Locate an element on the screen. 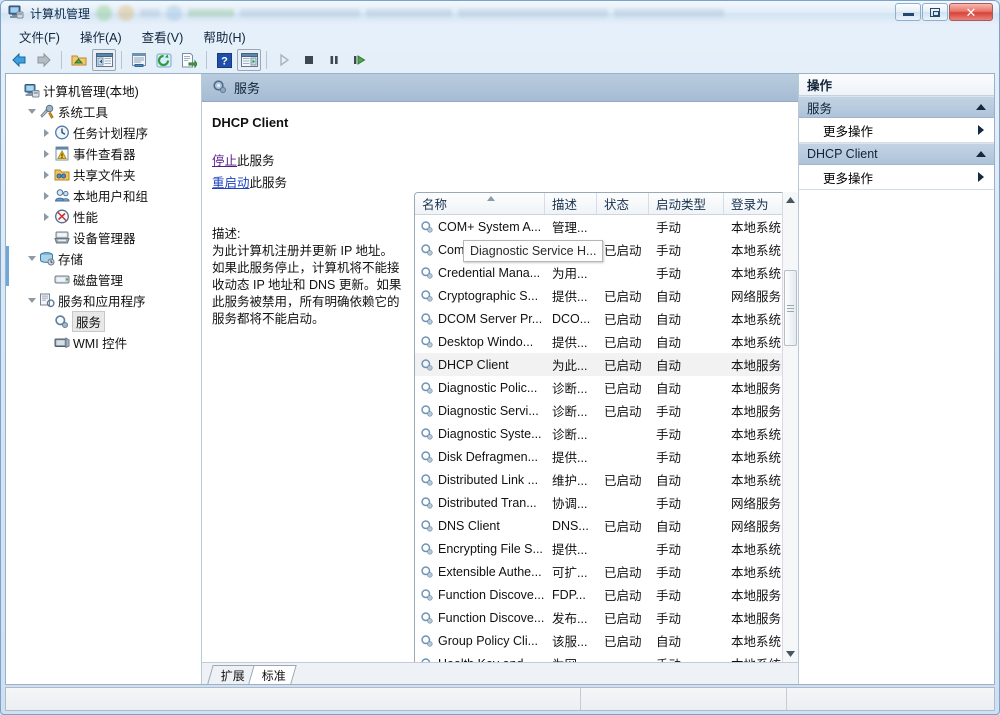 Image resolution: width=1000 pixels, height=715 pixels. table-row: Diagnostic Syste... 诊断... 手动 本地系统 is located at coordinates (606, 433).